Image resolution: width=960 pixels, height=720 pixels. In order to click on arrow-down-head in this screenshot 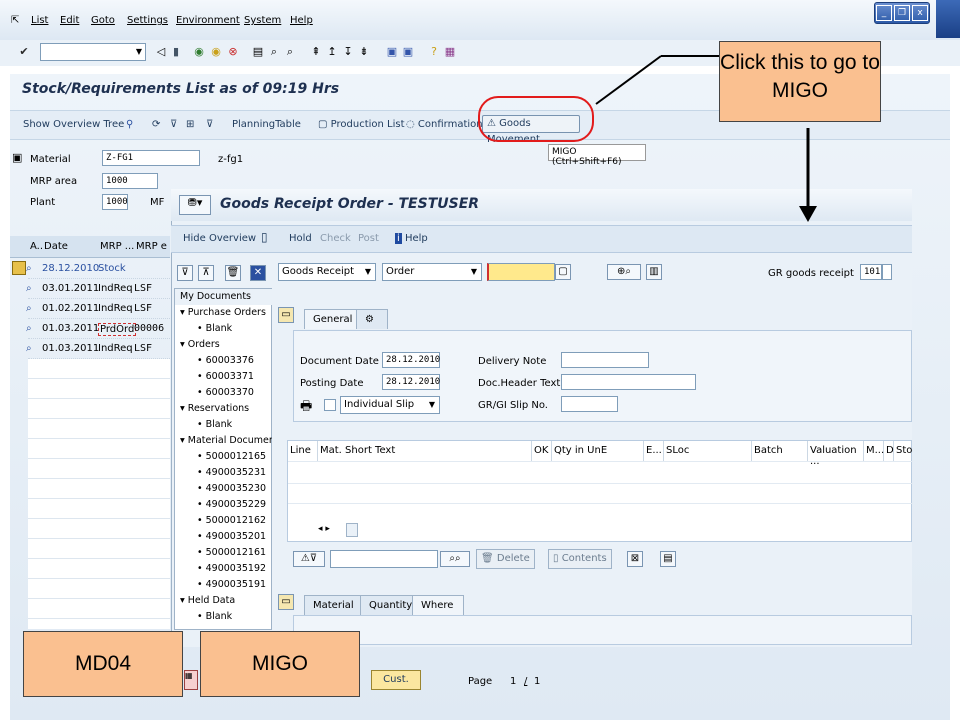, I will do `click(808, 214)`.